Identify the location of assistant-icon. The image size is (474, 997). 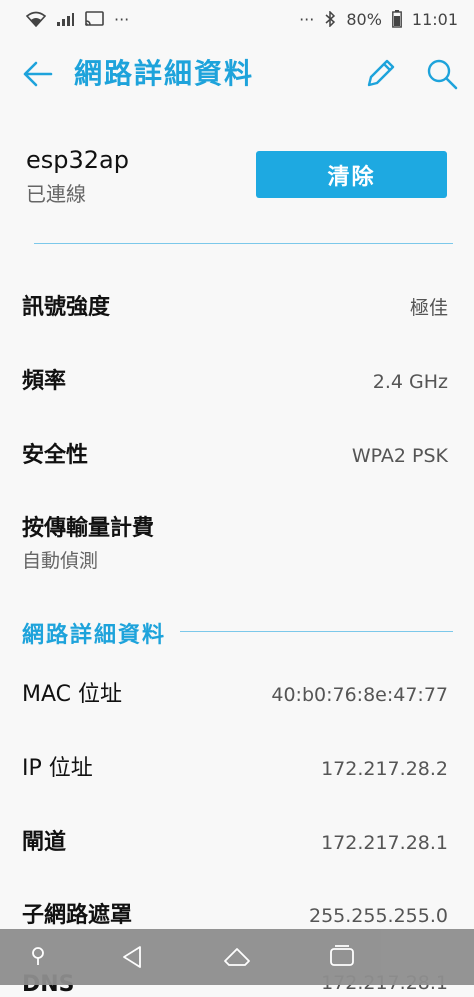
(40, 957).